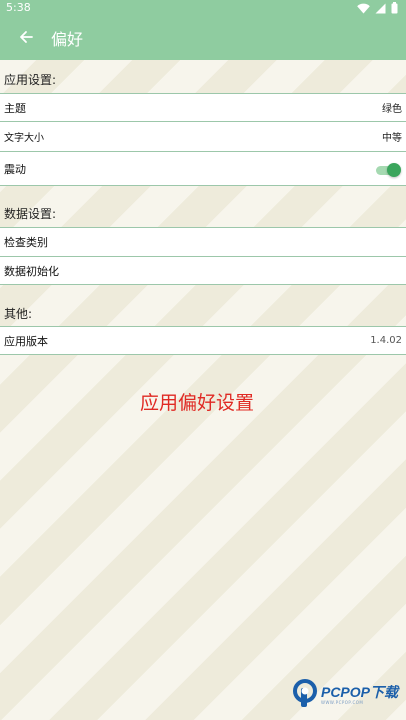  I want to click on battery-icon, so click(394, 8).